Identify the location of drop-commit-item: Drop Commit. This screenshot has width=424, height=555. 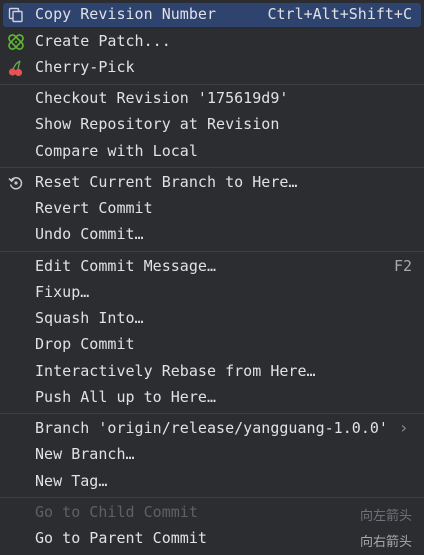
(212, 345).